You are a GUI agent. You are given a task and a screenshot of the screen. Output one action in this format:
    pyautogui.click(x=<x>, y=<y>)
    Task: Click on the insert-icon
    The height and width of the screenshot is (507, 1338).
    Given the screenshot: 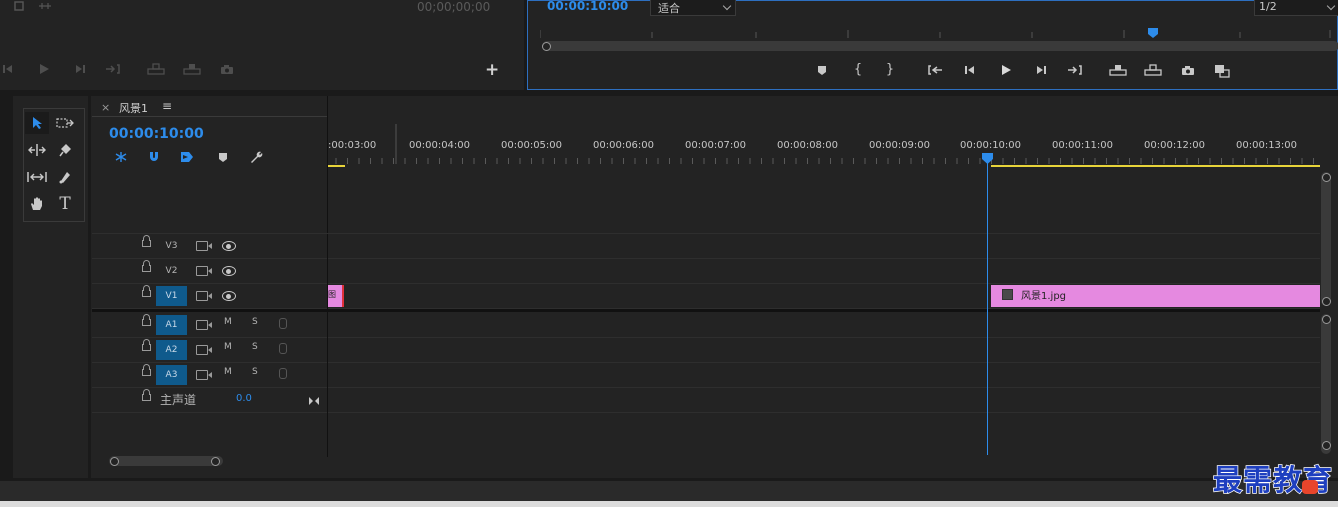 What is the action you would take?
    pyautogui.click(x=156, y=69)
    